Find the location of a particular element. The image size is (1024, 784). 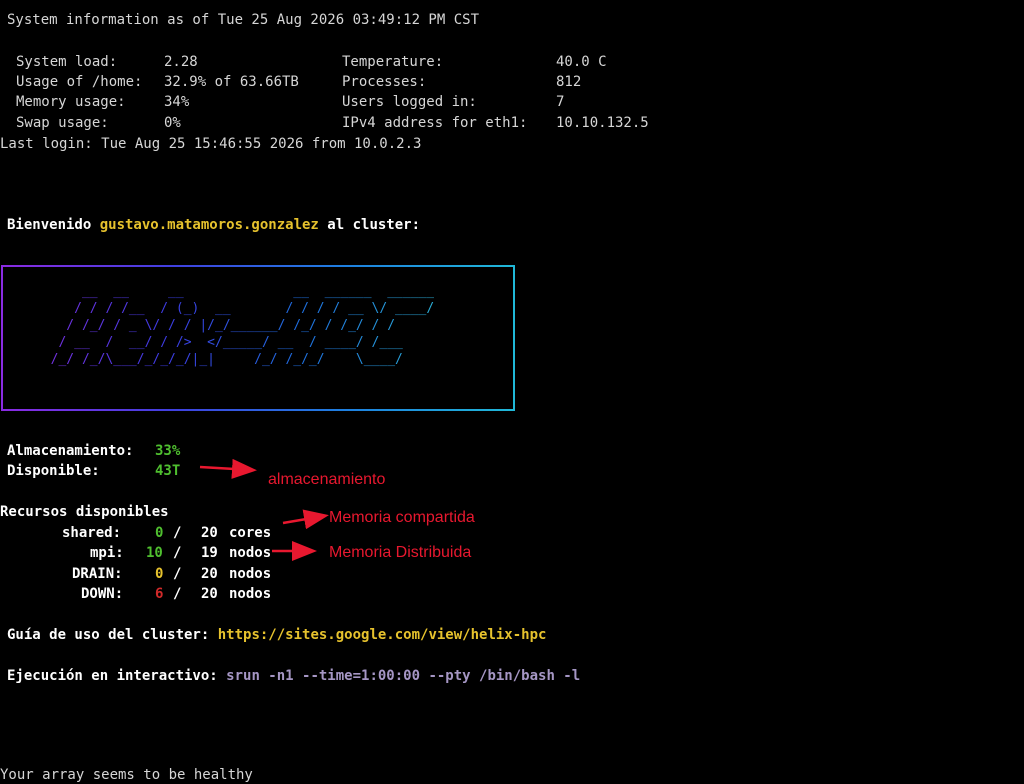

stat-label: System load: is located at coordinates (67, 62).